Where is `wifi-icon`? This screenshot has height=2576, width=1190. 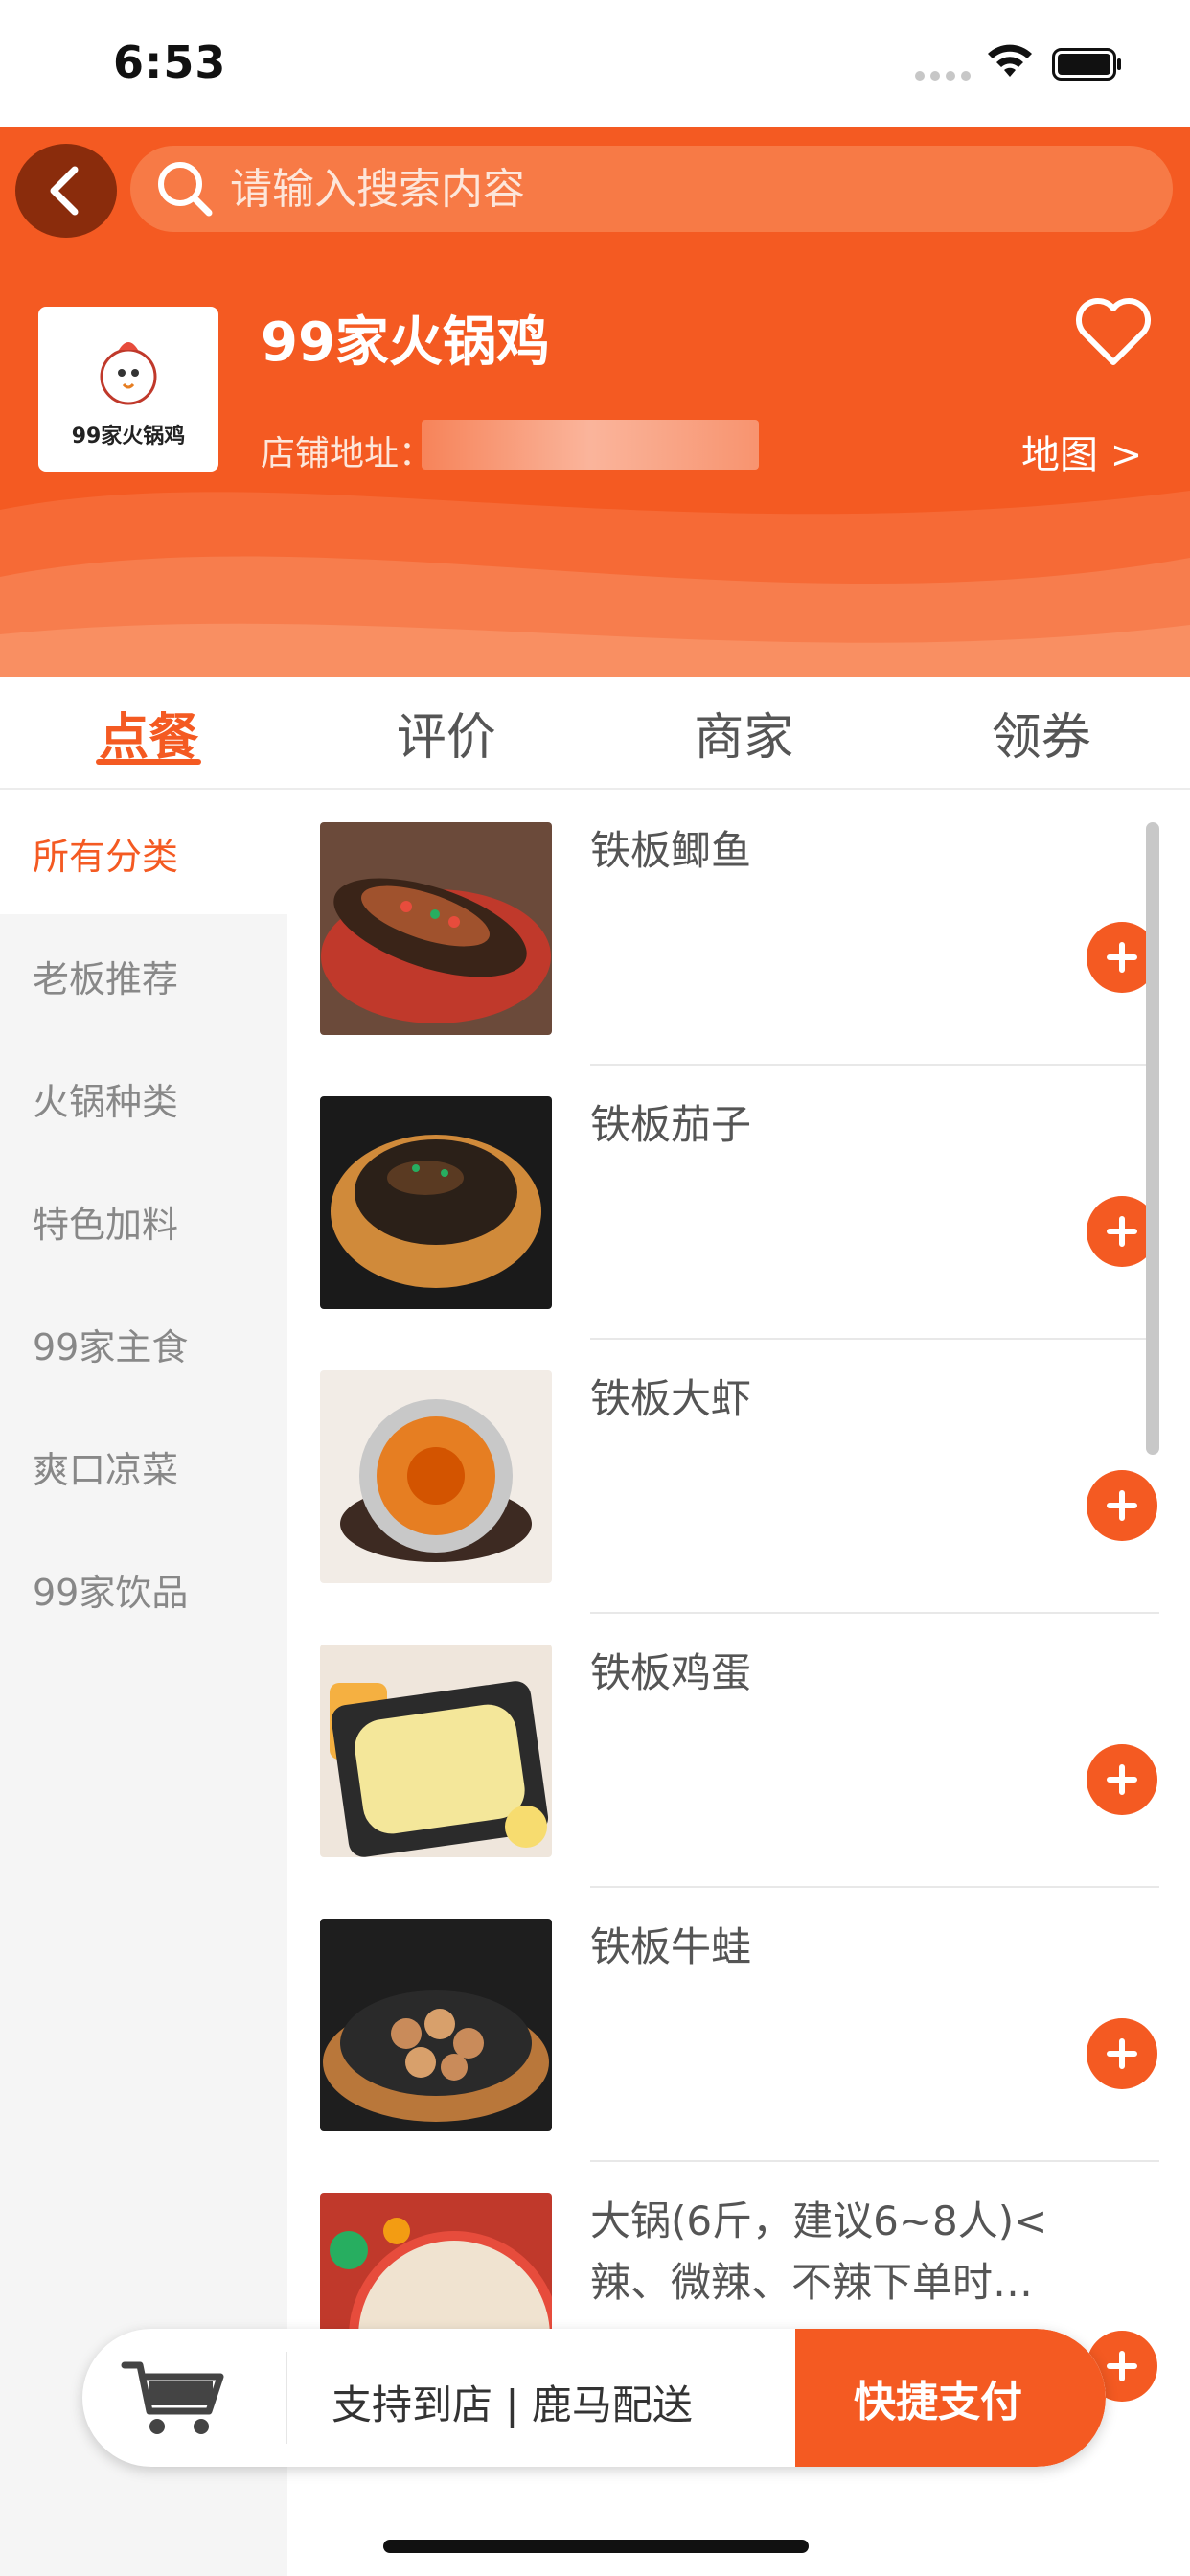
wifi-icon is located at coordinates (1010, 60).